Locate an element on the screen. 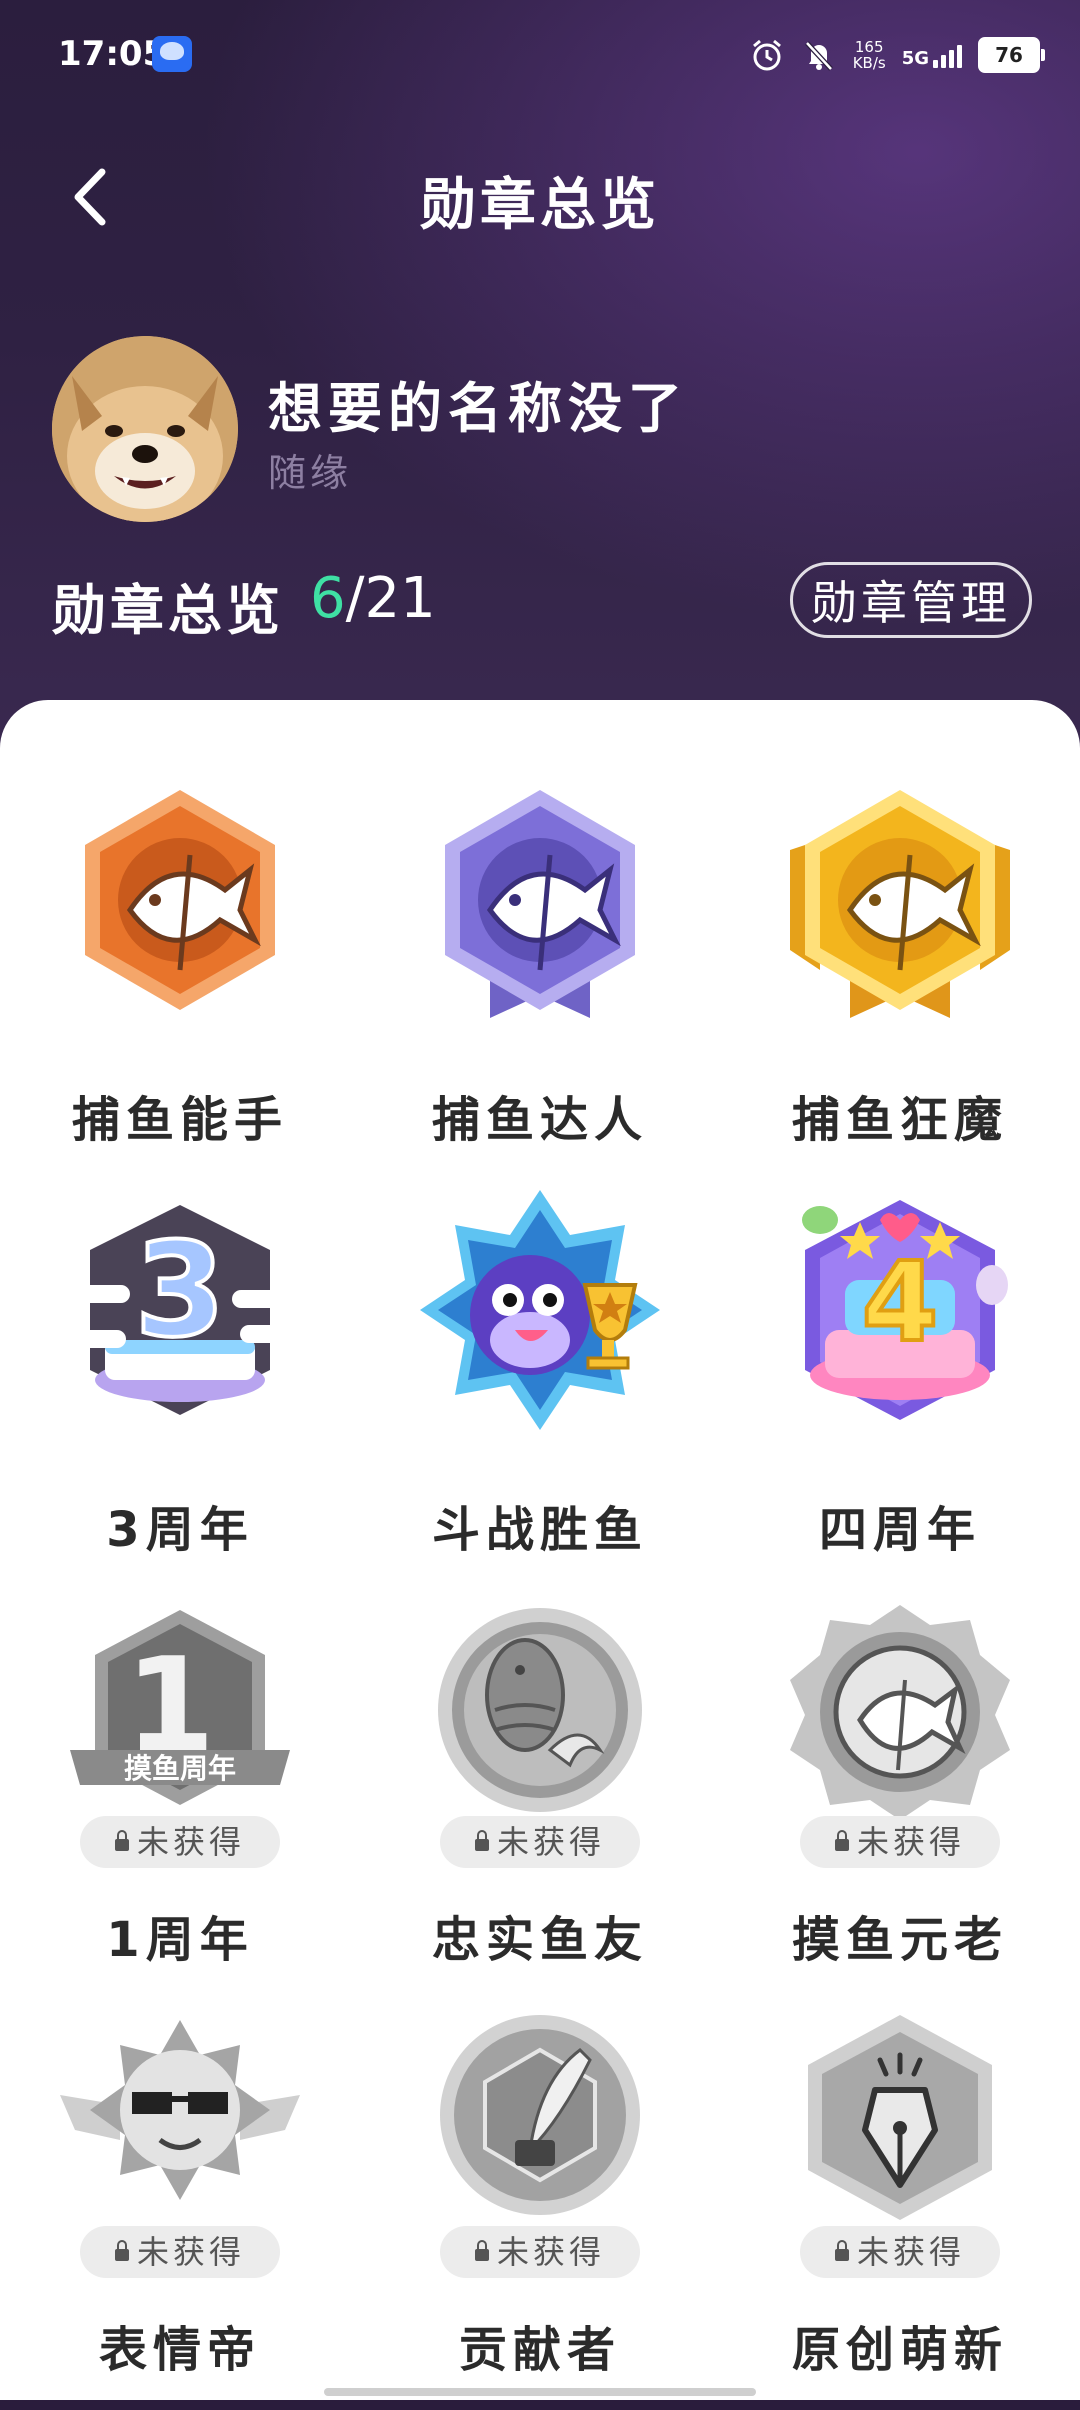  net-speed: 165 KB/s is located at coordinates (869, 55).